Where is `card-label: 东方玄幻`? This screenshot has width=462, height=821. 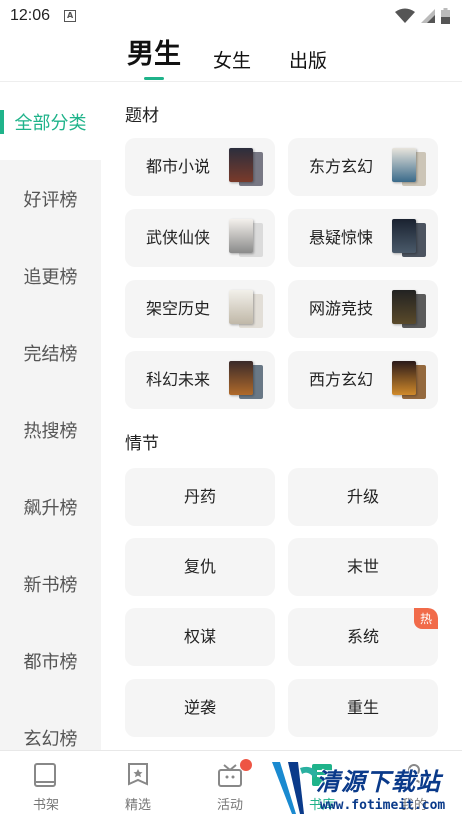
card-label: 东方玄幻 is located at coordinates (341, 166).